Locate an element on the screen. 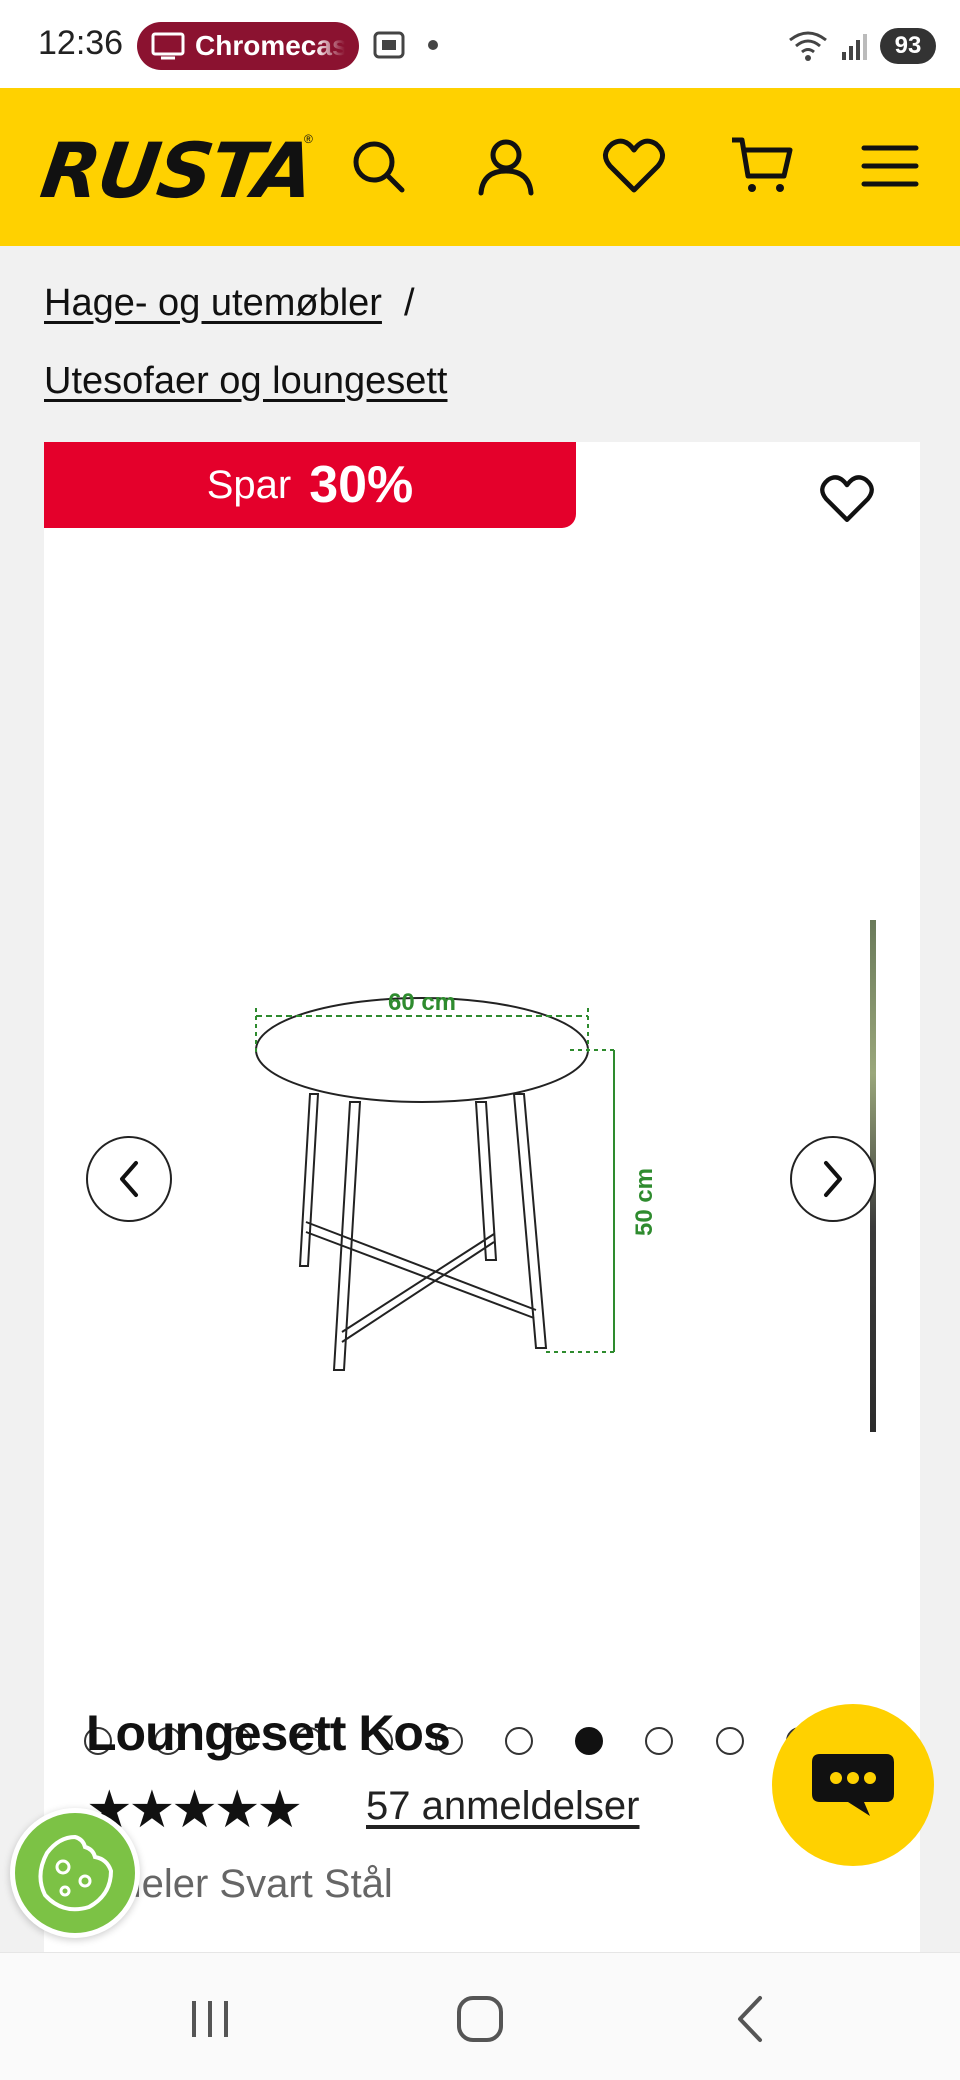  rusta-logo: RUSTA is located at coordinates (177, 170).